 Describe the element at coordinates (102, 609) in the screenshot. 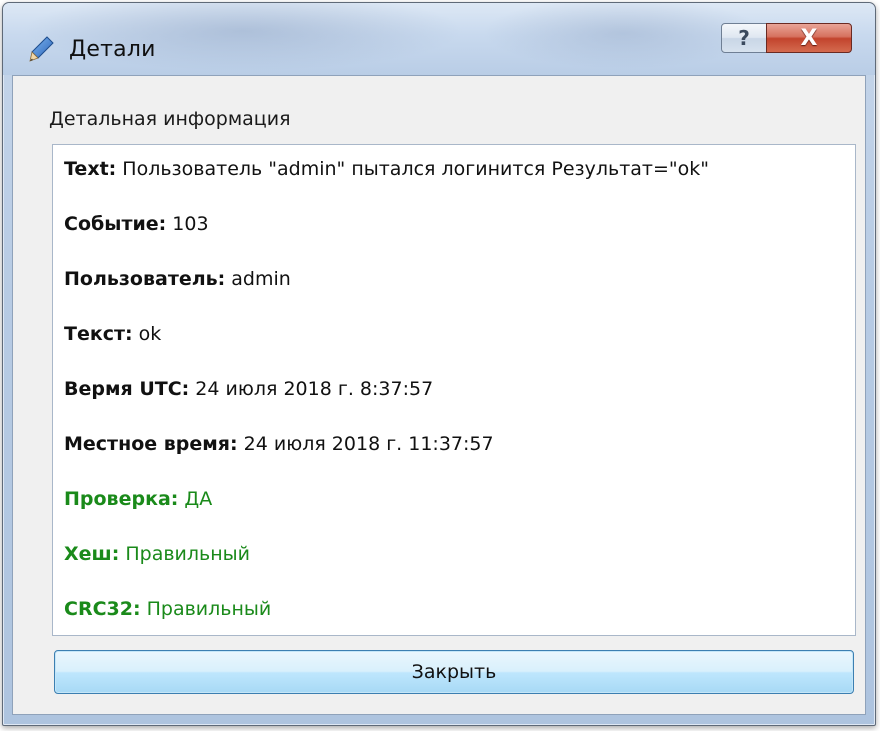

I see `detail-key: CRC32:` at that location.